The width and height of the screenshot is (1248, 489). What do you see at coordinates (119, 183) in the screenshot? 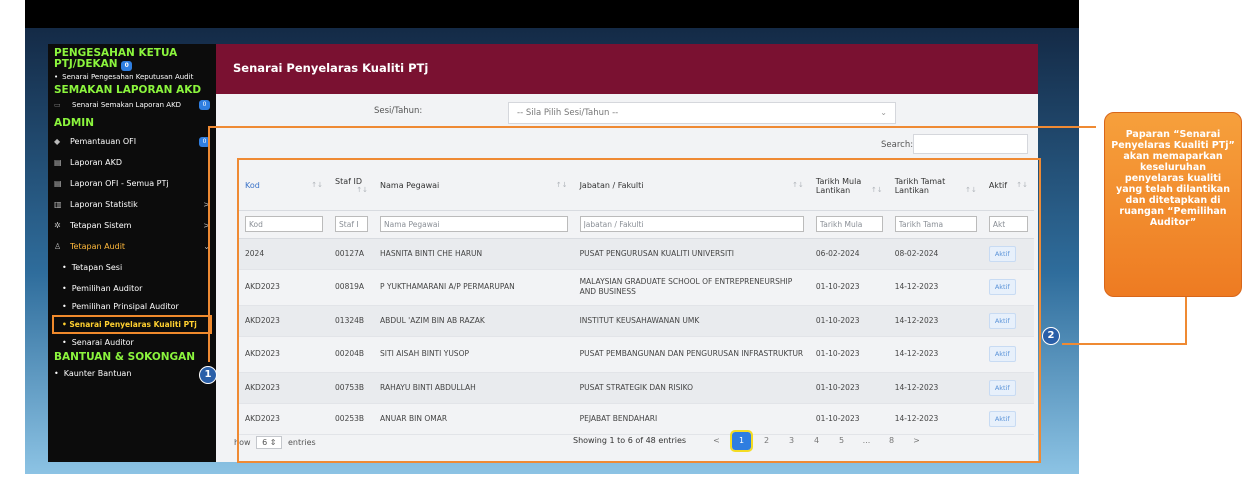
I see `sidebar-item-label: Laporan OFI - Semua PTj` at bounding box center [119, 183].